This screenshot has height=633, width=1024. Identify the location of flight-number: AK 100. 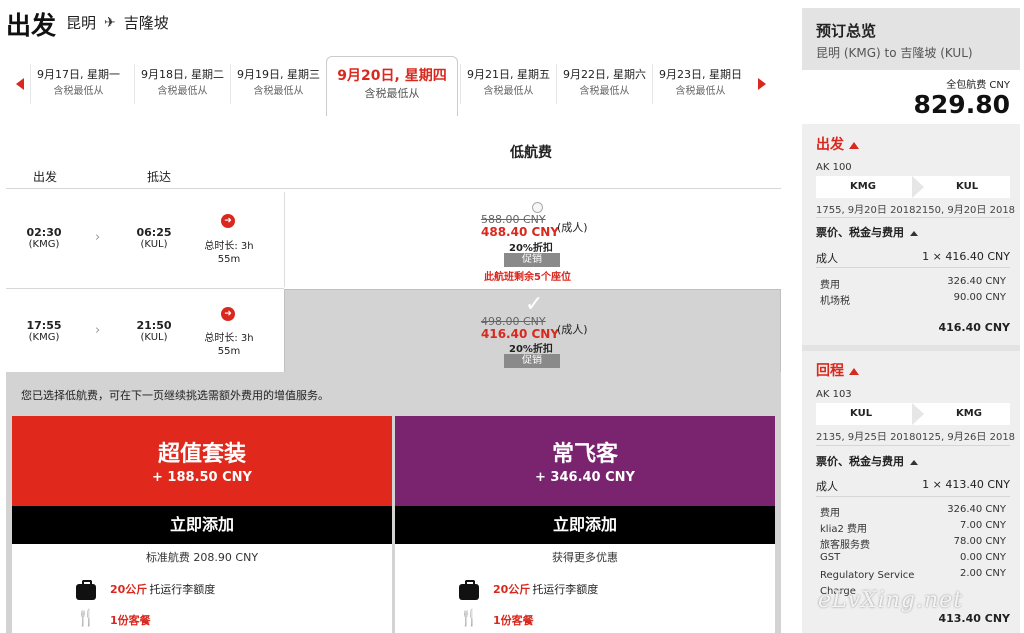
(834, 167).